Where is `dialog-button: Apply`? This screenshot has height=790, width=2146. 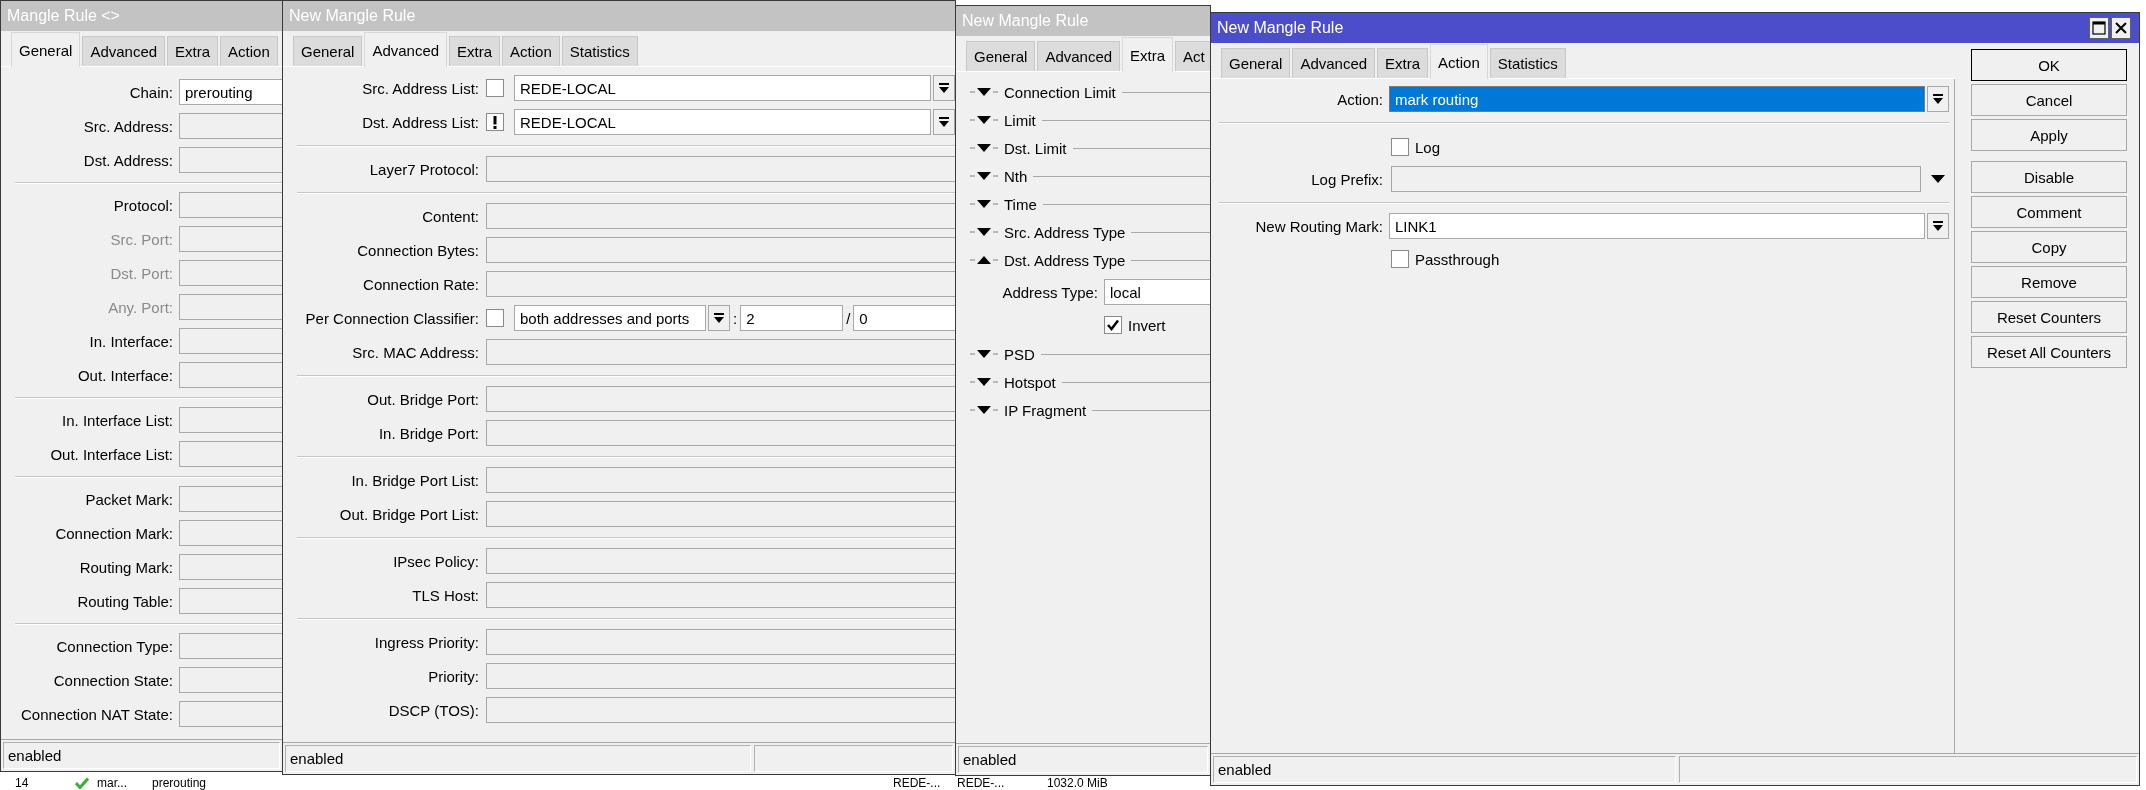 dialog-button: Apply is located at coordinates (2049, 135).